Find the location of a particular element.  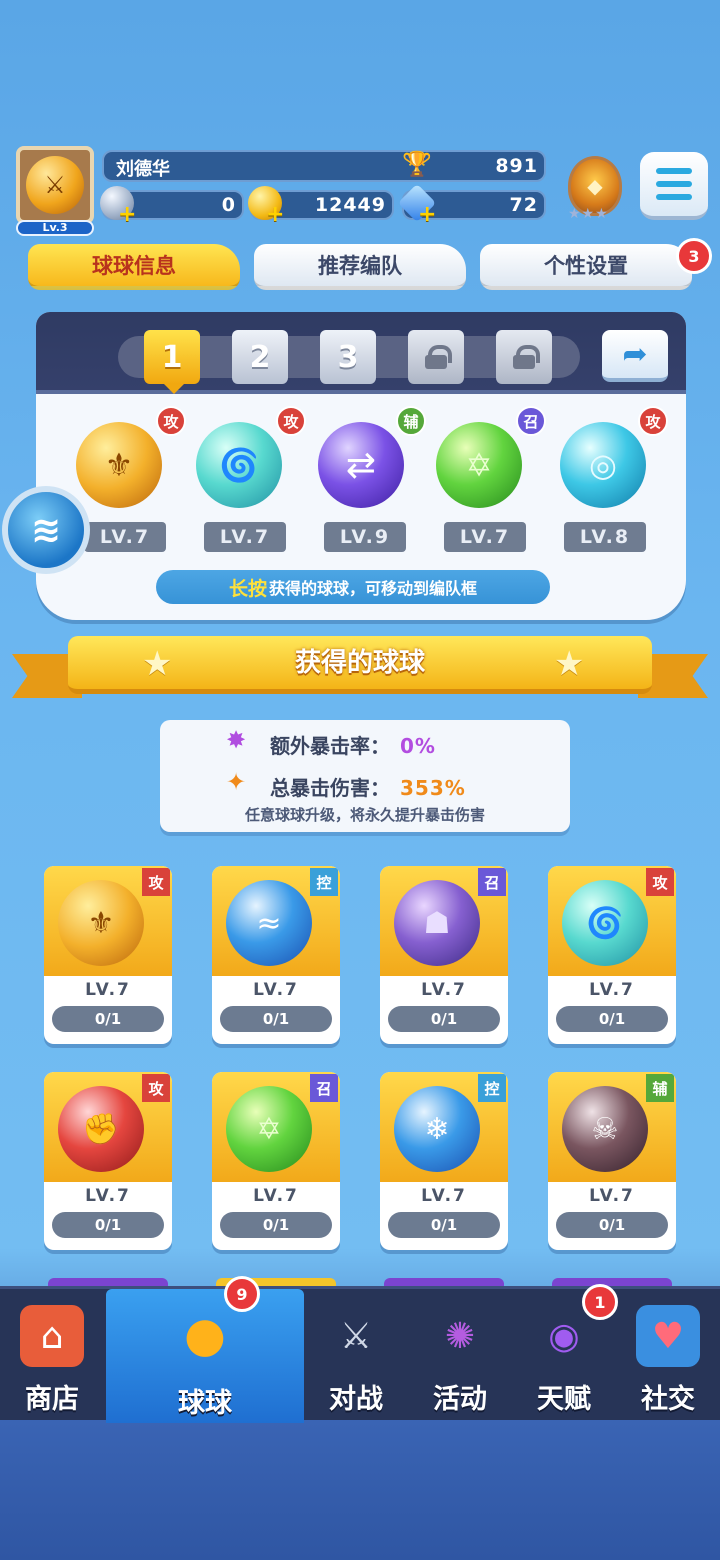

wave-icon: ≈ is located at coordinates (269, 923).